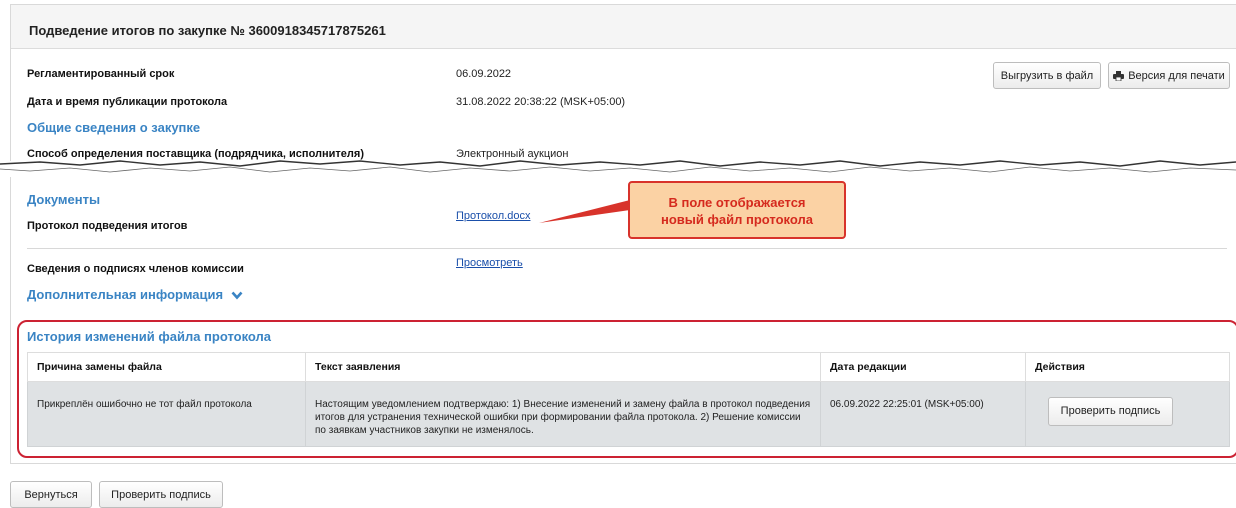 The width and height of the screenshot is (1236, 508). What do you see at coordinates (737, 219) in the screenshot?
I see `callout-line-2: новый файл протокола` at bounding box center [737, 219].